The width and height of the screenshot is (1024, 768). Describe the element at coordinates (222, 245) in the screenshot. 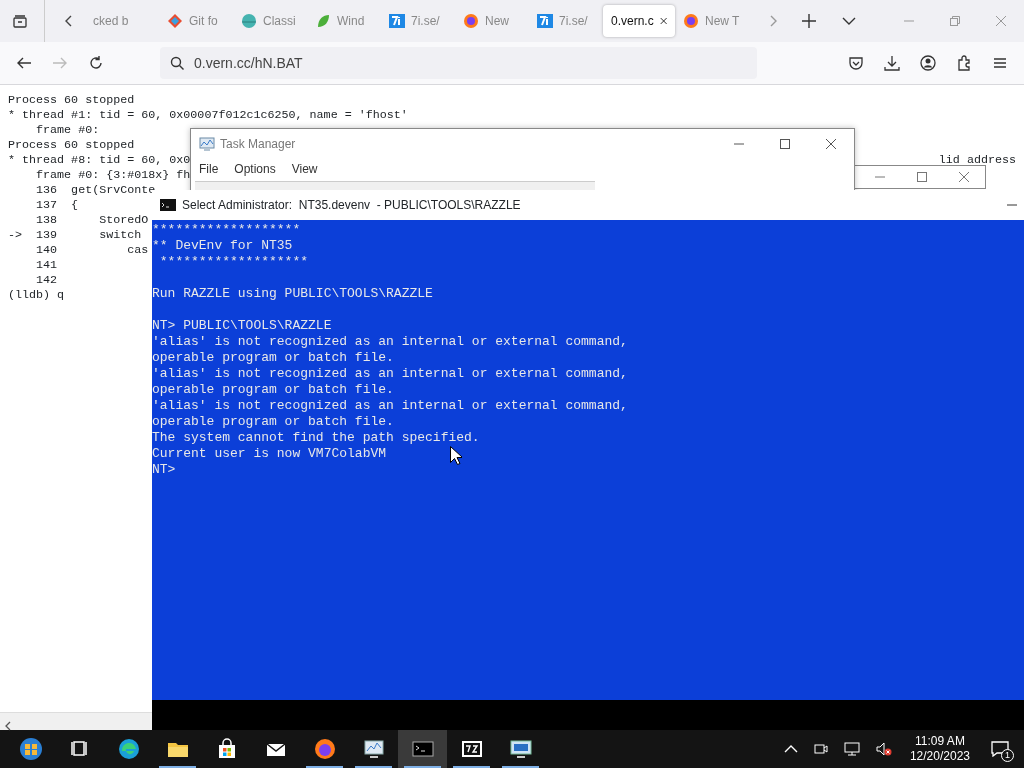

I see `console-line: ** DevEnv for NT35` at that location.